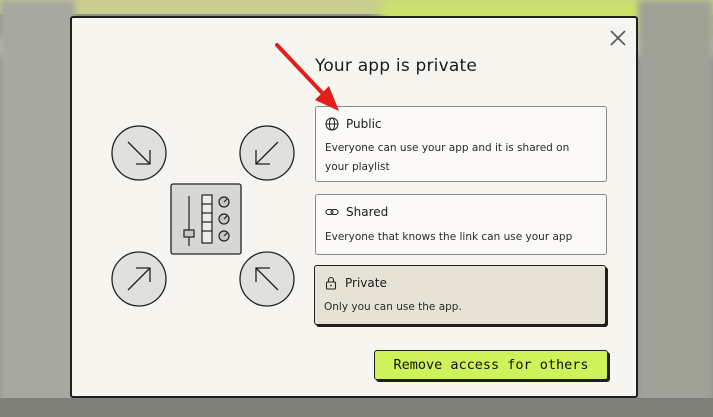 Image resolution: width=713 pixels, height=417 pixels. I want to click on app-illustration, so click(203, 216).